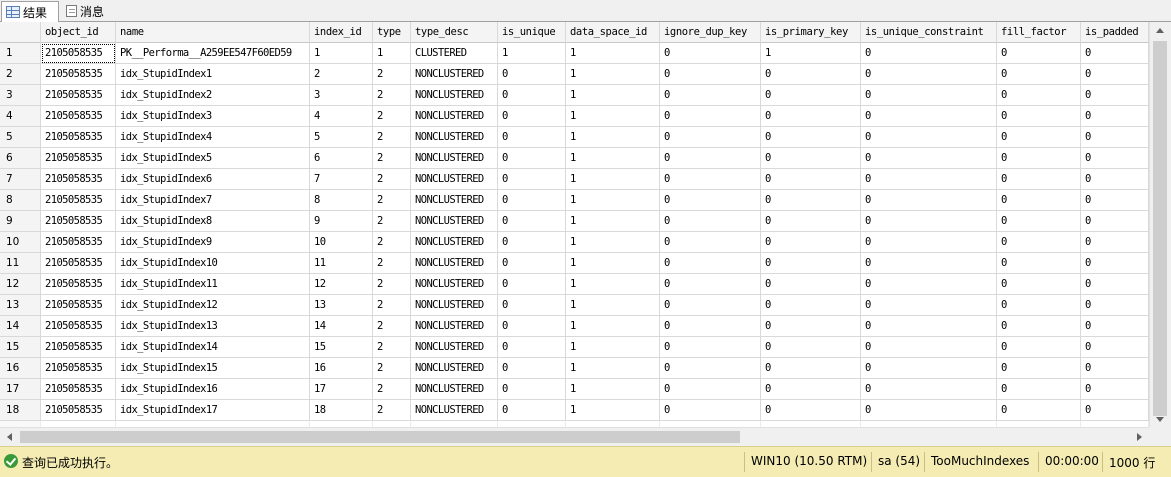  I want to click on row-number: 7, so click(20, 179).